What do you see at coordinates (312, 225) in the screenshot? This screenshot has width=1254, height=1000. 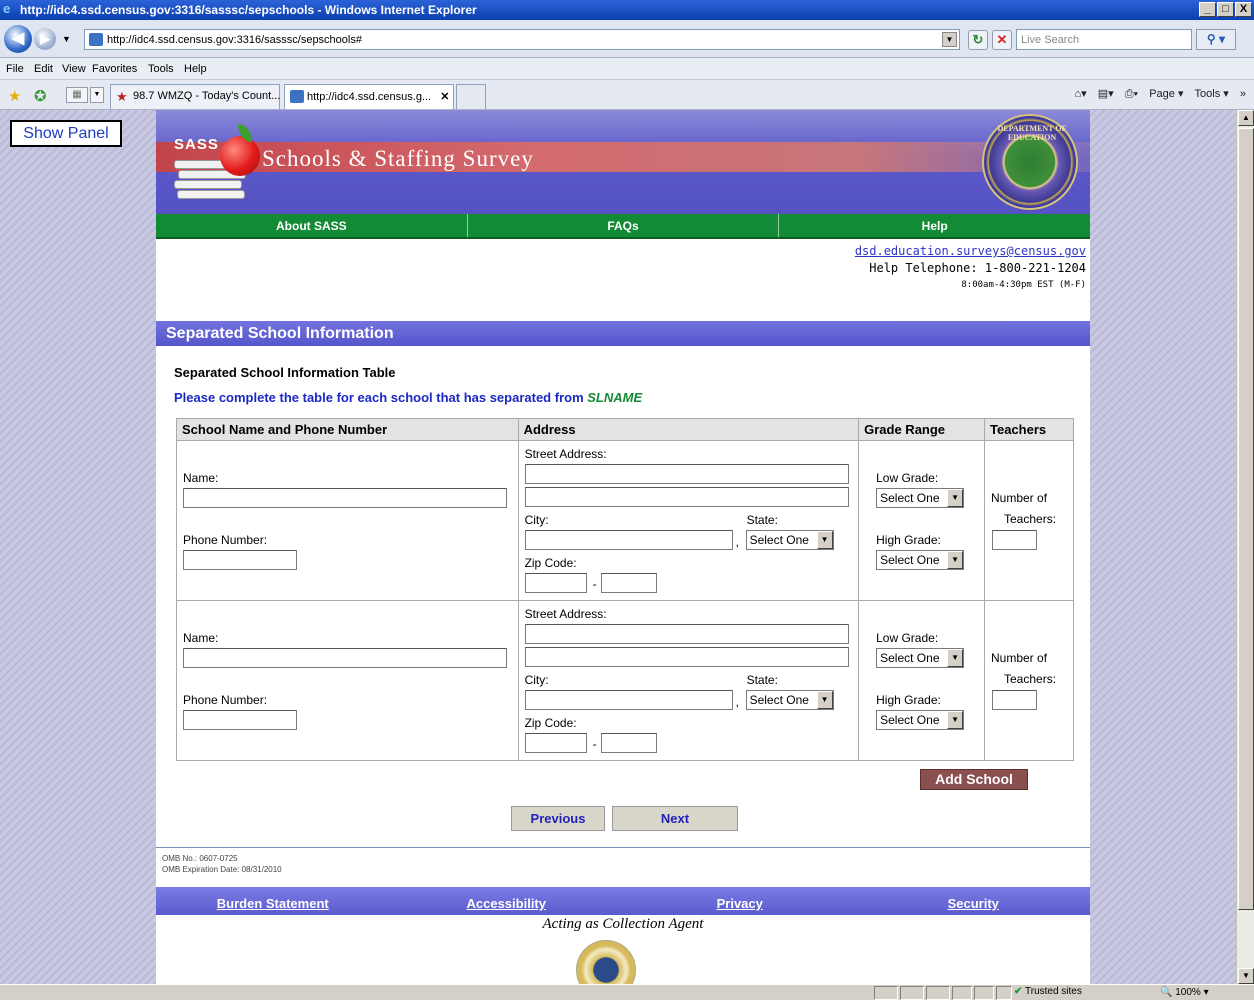 I see `nav-about-sass: About SASS` at bounding box center [312, 225].